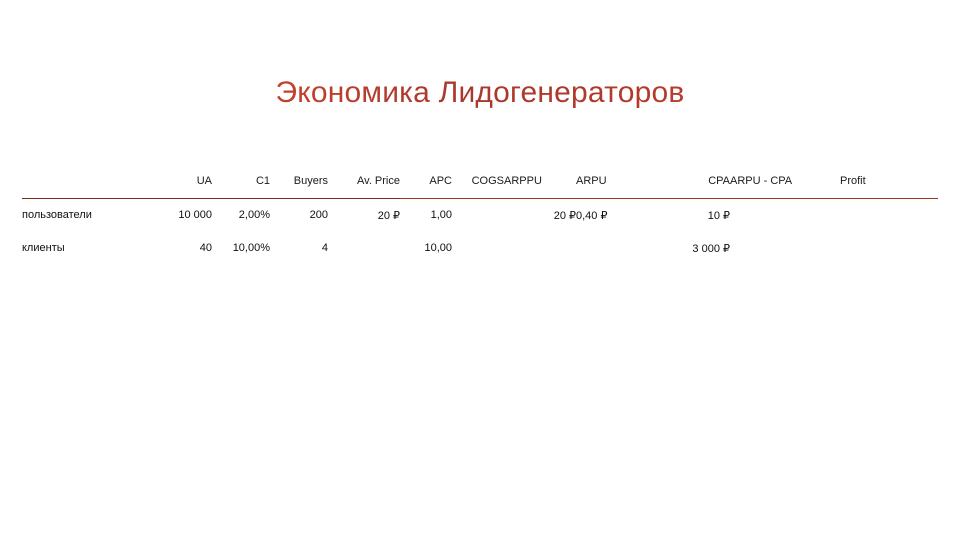 Image resolution: width=960 pixels, height=540 pixels. Describe the element at coordinates (254, 215) in the screenshot. I see `cell-c1: 2,00%` at that location.